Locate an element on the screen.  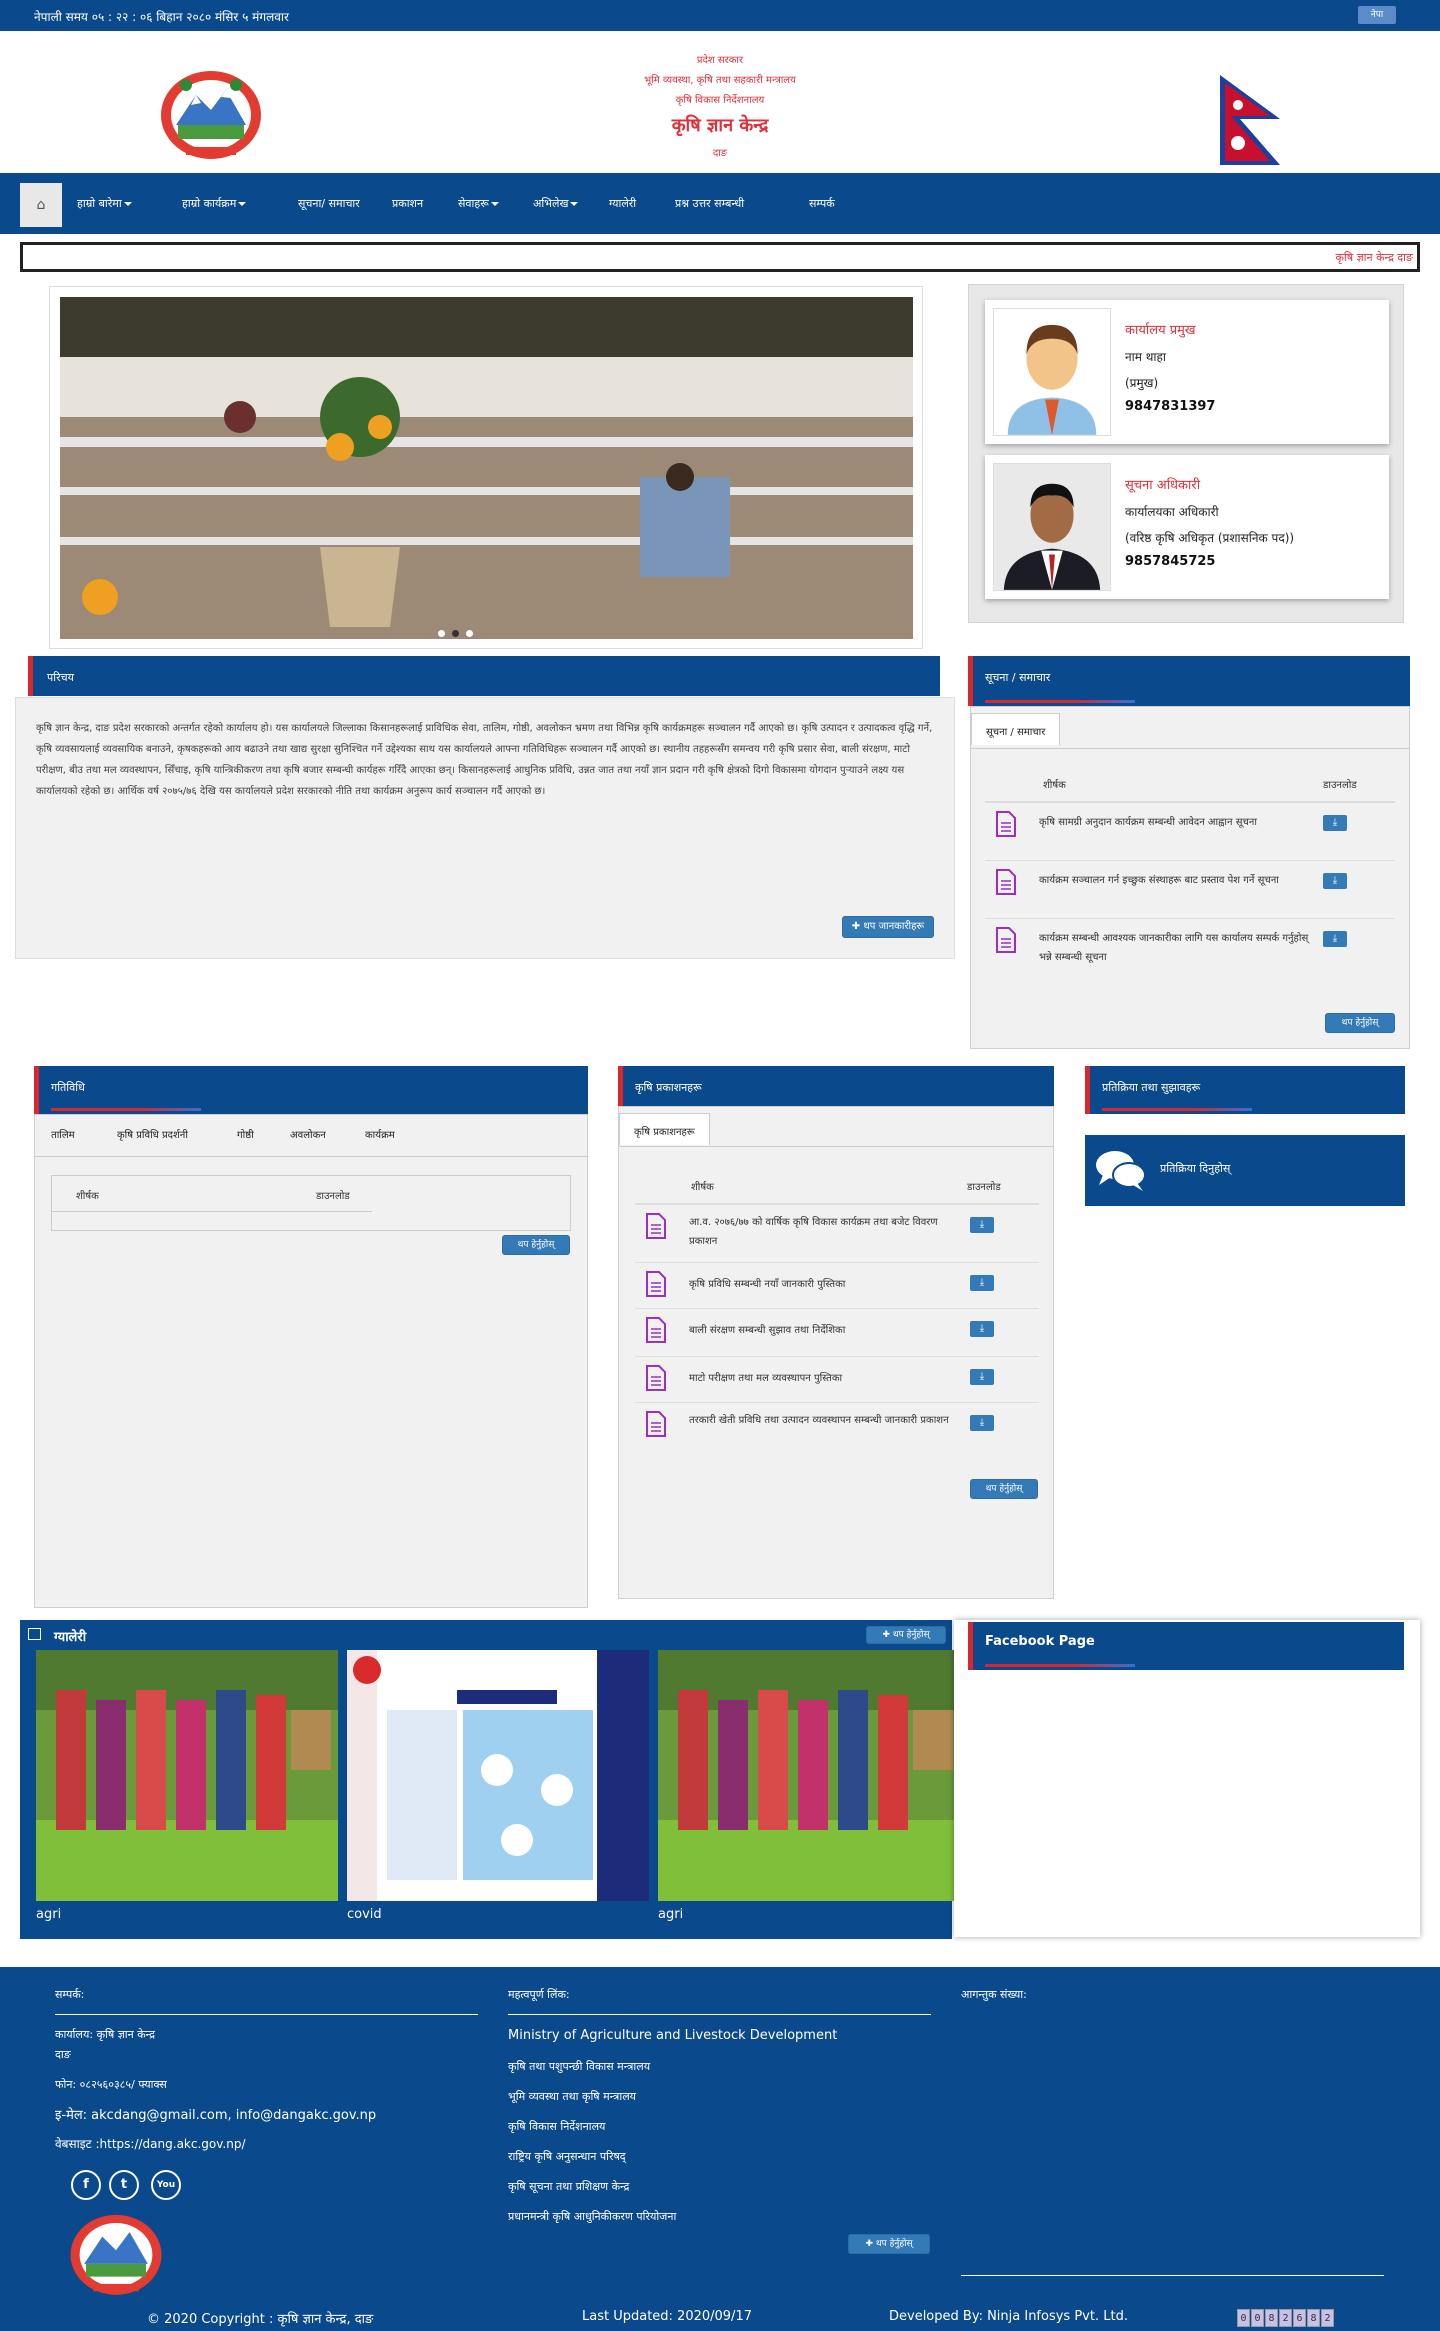
slider-dot-active is located at coordinates (455, 633).